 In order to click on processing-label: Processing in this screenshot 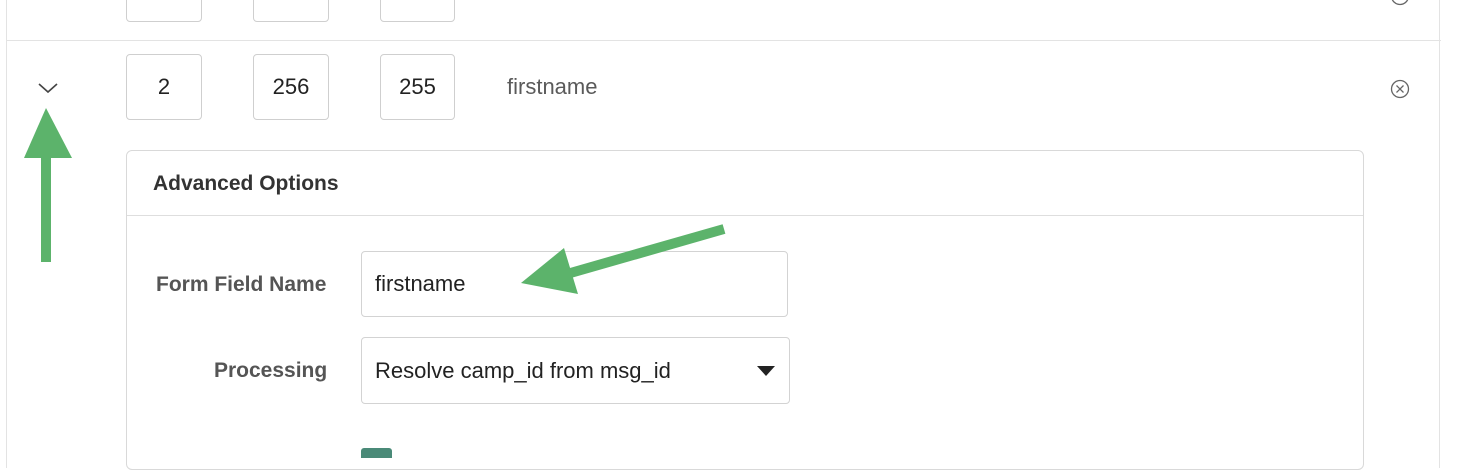, I will do `click(271, 370)`.